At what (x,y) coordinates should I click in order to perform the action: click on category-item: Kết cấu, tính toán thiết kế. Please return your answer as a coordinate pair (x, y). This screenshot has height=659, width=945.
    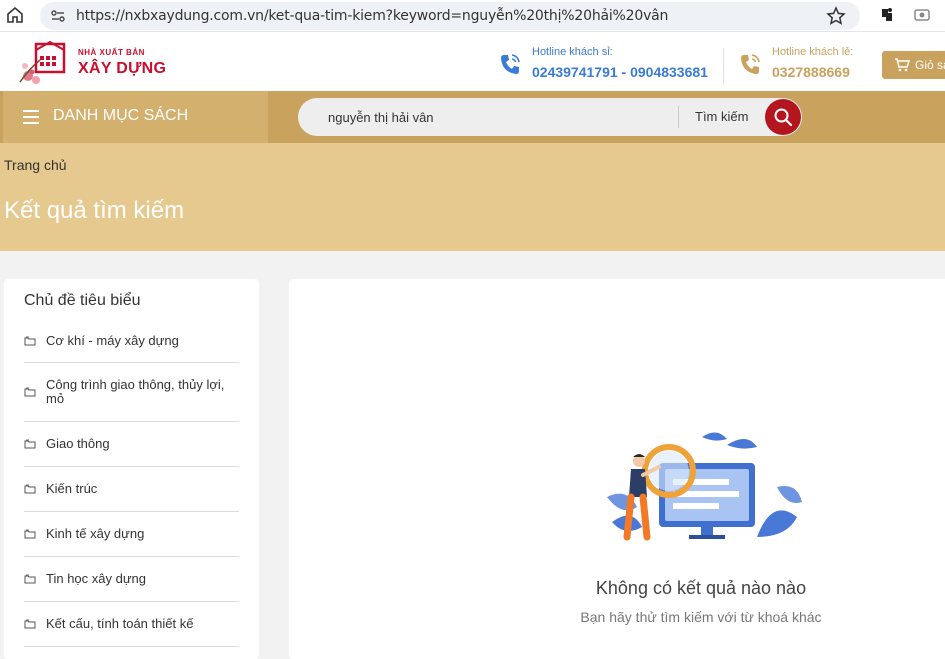
    Looking at the image, I should click on (131, 624).